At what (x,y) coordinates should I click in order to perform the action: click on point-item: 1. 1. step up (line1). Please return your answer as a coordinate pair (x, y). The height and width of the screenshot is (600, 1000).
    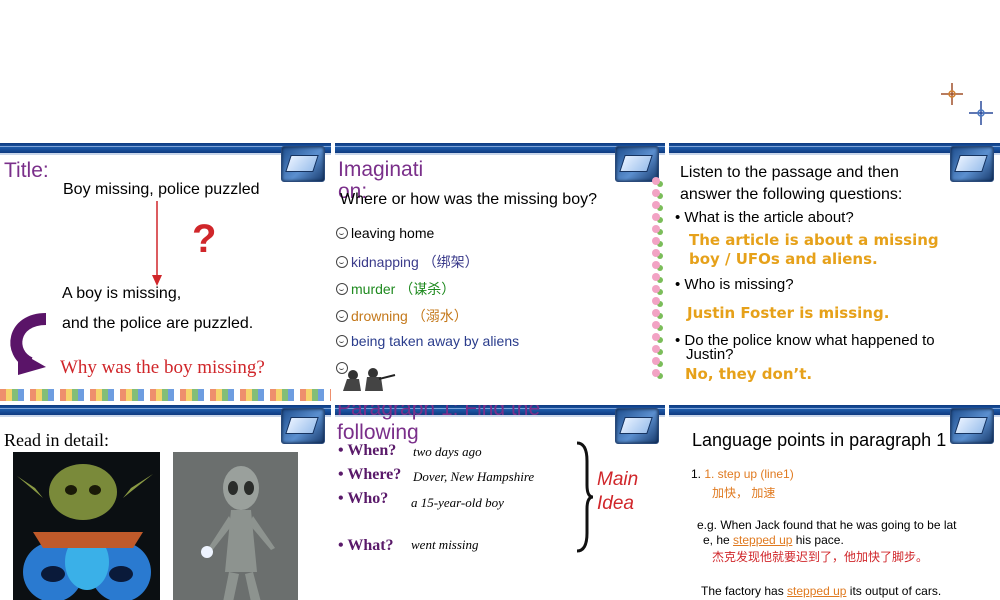
    Looking at the image, I should click on (742, 474).